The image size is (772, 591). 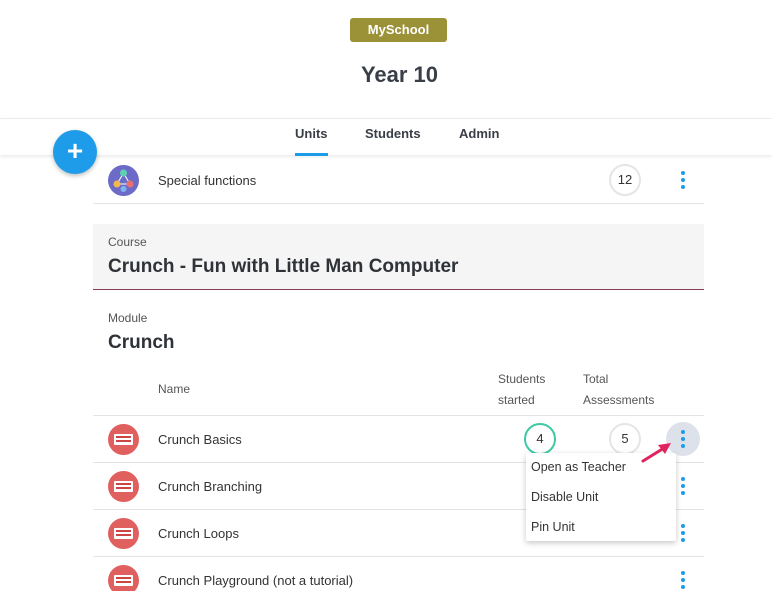 What do you see at coordinates (601, 497) in the screenshot?
I see `unit-context-menu: Open as Teacher Disable Unit Pin Unit` at bounding box center [601, 497].